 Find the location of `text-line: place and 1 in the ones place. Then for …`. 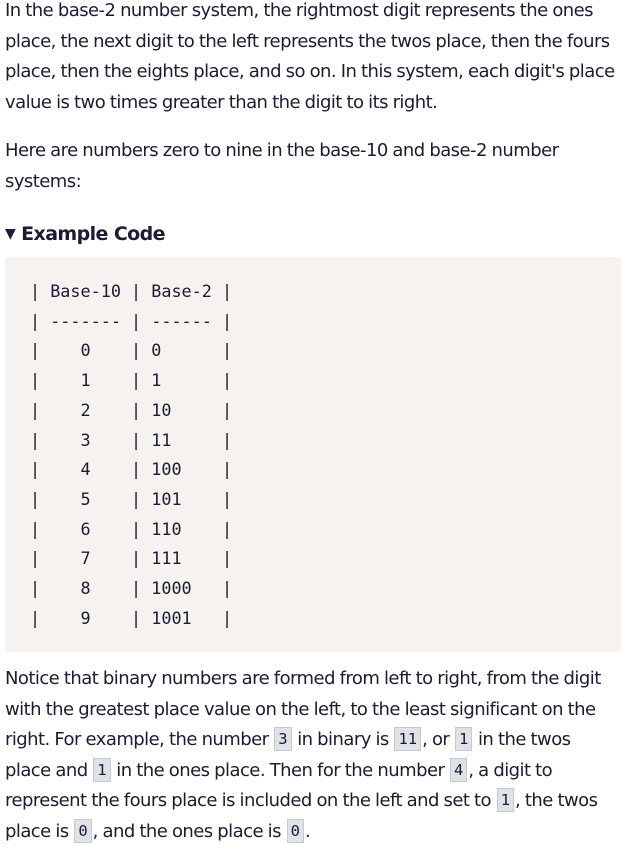

text-line: place and 1 in the ones place. Then for … is located at coordinates (303, 771).